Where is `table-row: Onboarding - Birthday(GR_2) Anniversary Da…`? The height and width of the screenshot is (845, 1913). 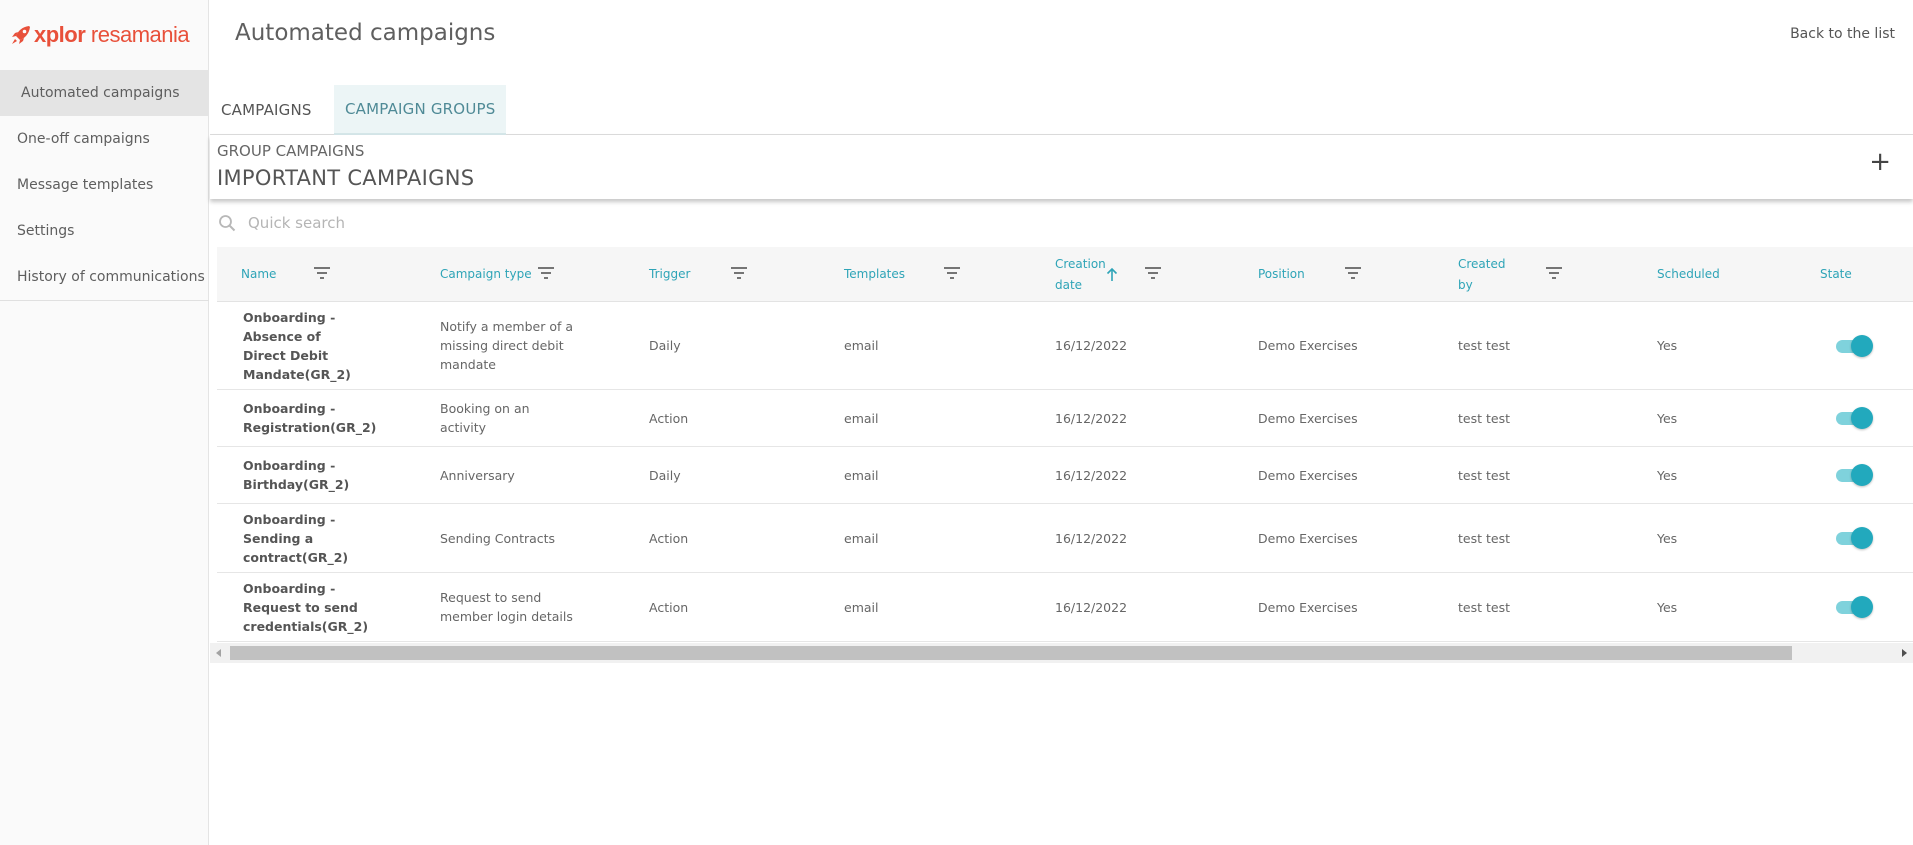
table-row: Onboarding - Birthday(GR_2) Anniversary Da… is located at coordinates (1065, 475).